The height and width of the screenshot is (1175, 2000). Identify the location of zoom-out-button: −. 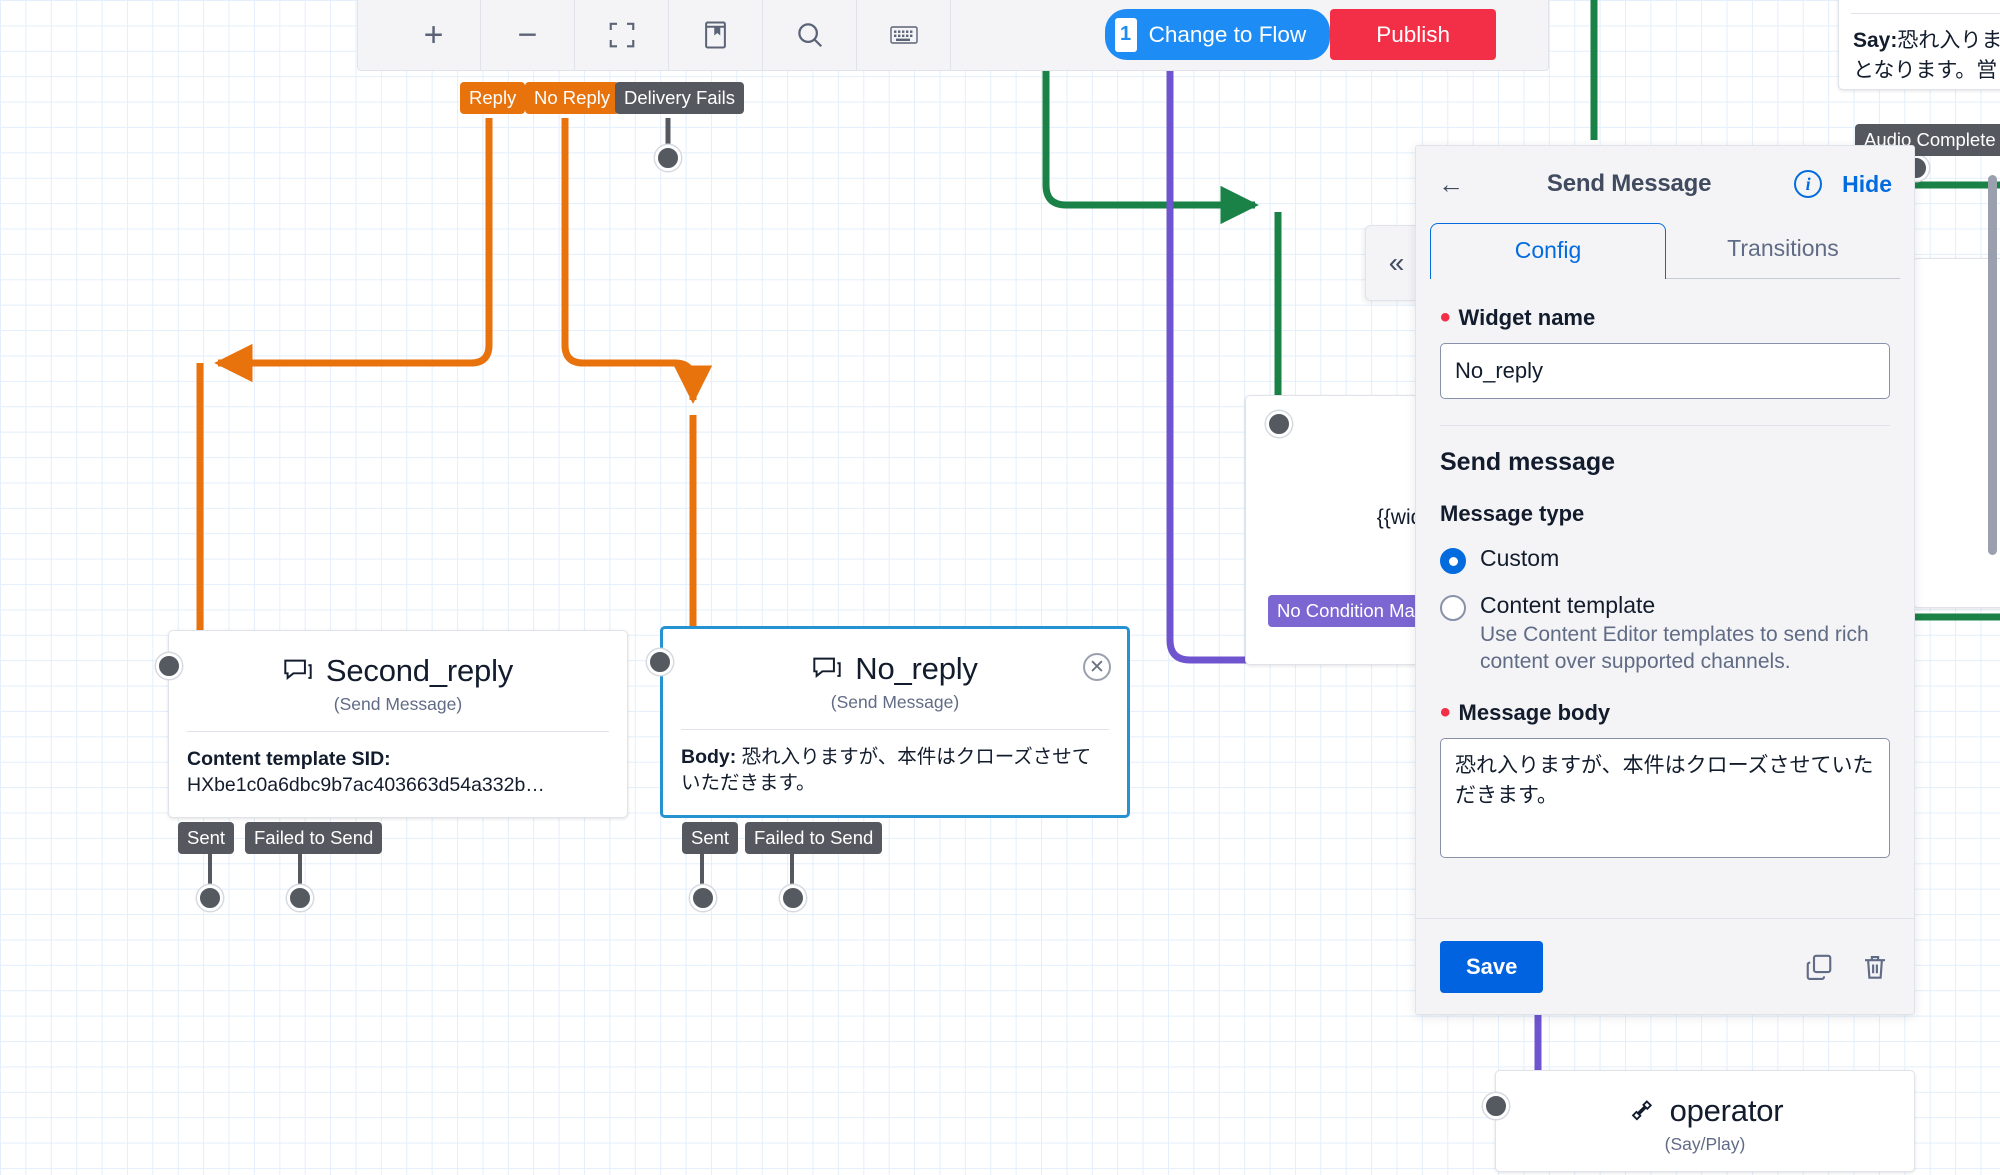
(528, 35).